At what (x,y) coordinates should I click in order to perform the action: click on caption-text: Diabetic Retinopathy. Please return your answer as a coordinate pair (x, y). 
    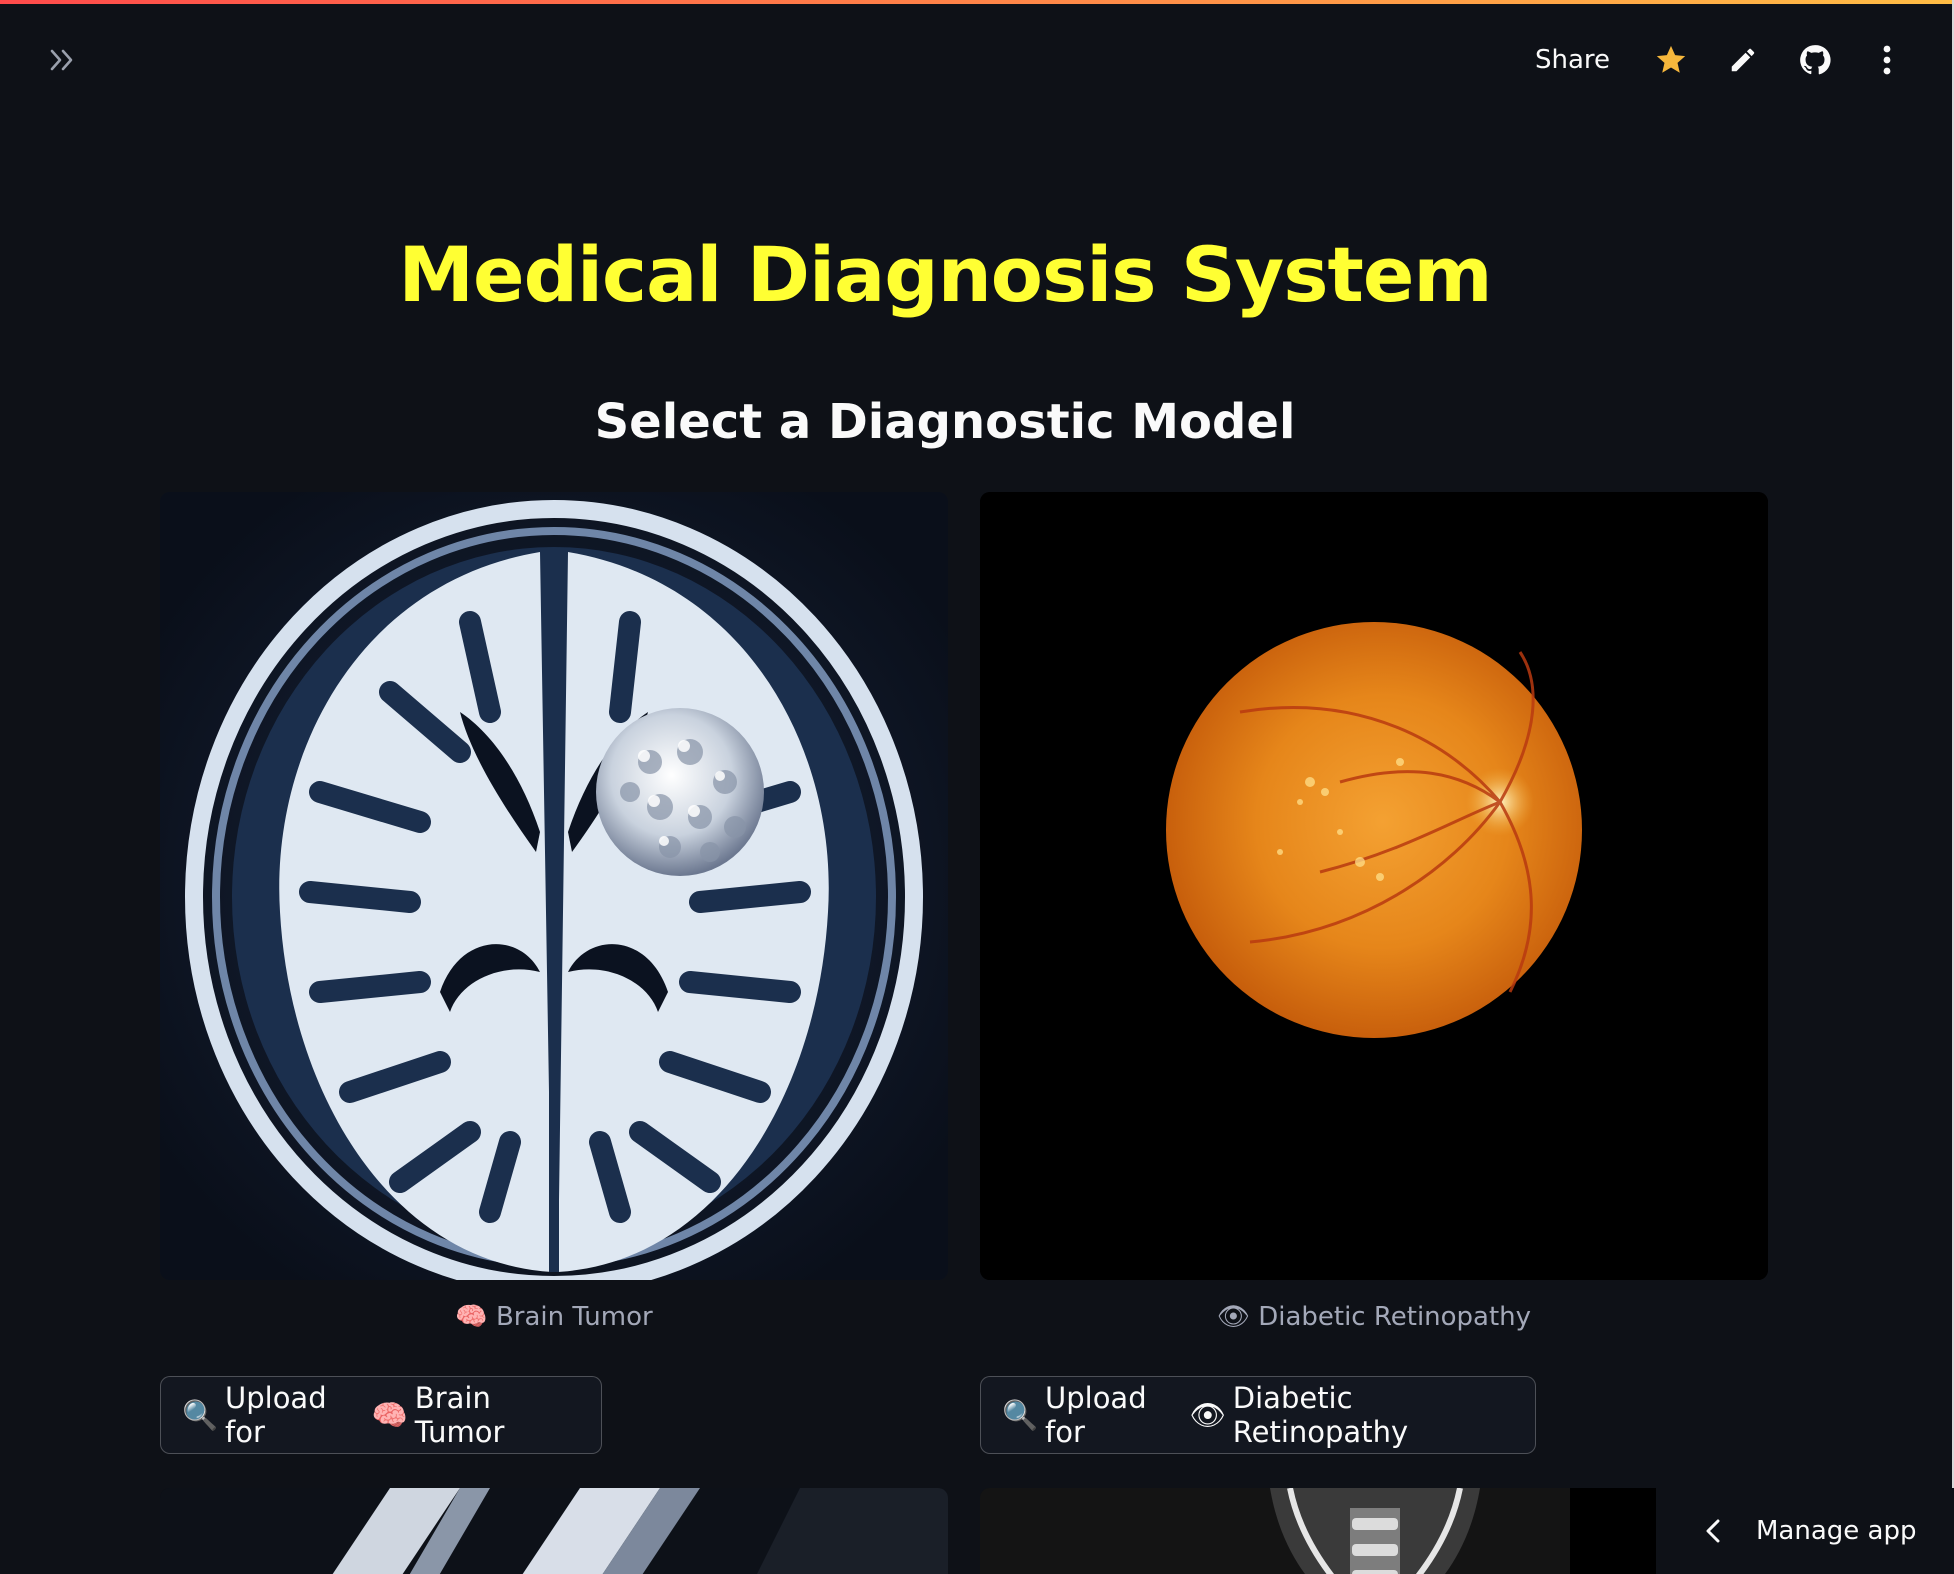
    Looking at the image, I should click on (1395, 1317).